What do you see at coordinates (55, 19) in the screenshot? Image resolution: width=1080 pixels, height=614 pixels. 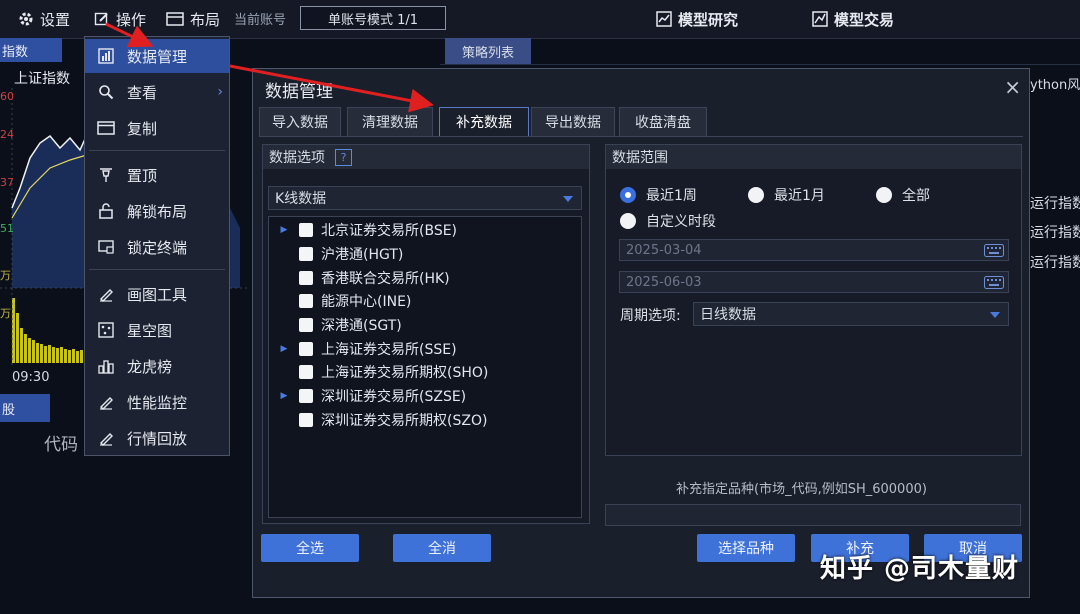 I see `settings-label: 设置` at bounding box center [55, 19].